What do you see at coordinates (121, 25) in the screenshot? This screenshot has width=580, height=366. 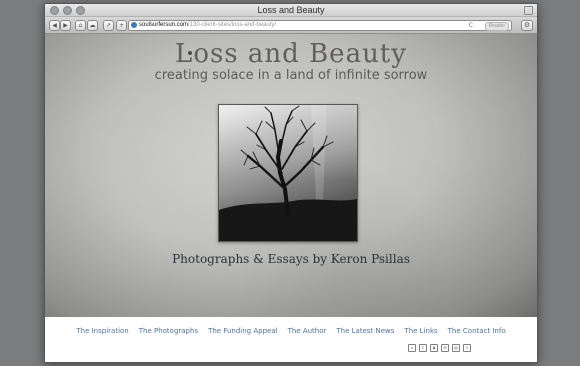 I see `new-tab-button: +` at bounding box center [121, 25].